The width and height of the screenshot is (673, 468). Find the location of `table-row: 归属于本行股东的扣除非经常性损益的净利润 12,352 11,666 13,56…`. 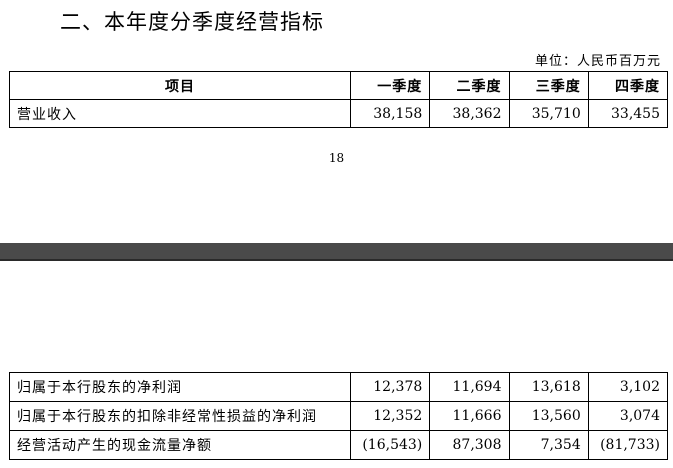

table-row: 归属于本行股东的扣除非经常性损益的净利润 12,352 11,666 13,56… is located at coordinates (338, 416).